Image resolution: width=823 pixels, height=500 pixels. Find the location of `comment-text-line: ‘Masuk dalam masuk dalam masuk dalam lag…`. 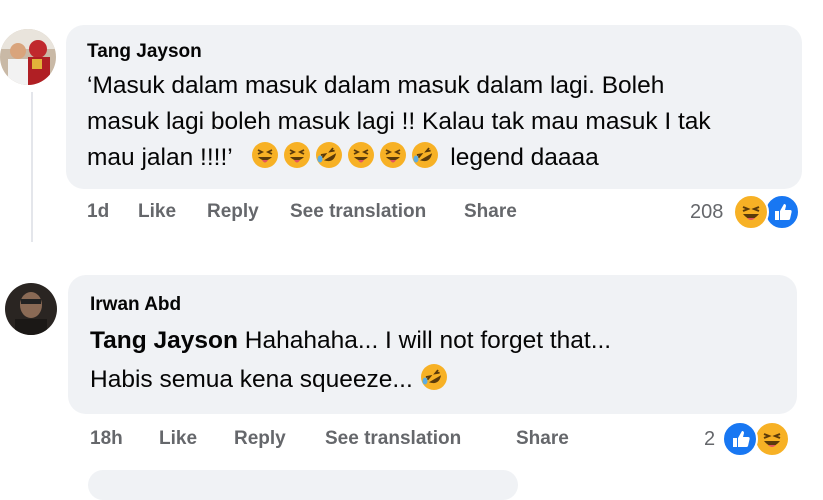

comment-text-line: ‘Masuk dalam masuk dalam masuk dalam lag… is located at coordinates (376, 85).